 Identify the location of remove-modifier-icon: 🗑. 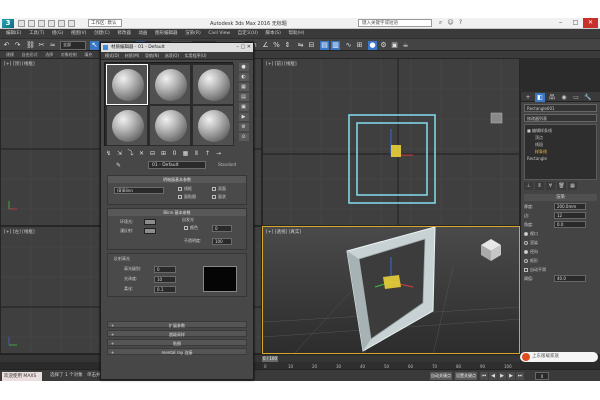
(561, 186).